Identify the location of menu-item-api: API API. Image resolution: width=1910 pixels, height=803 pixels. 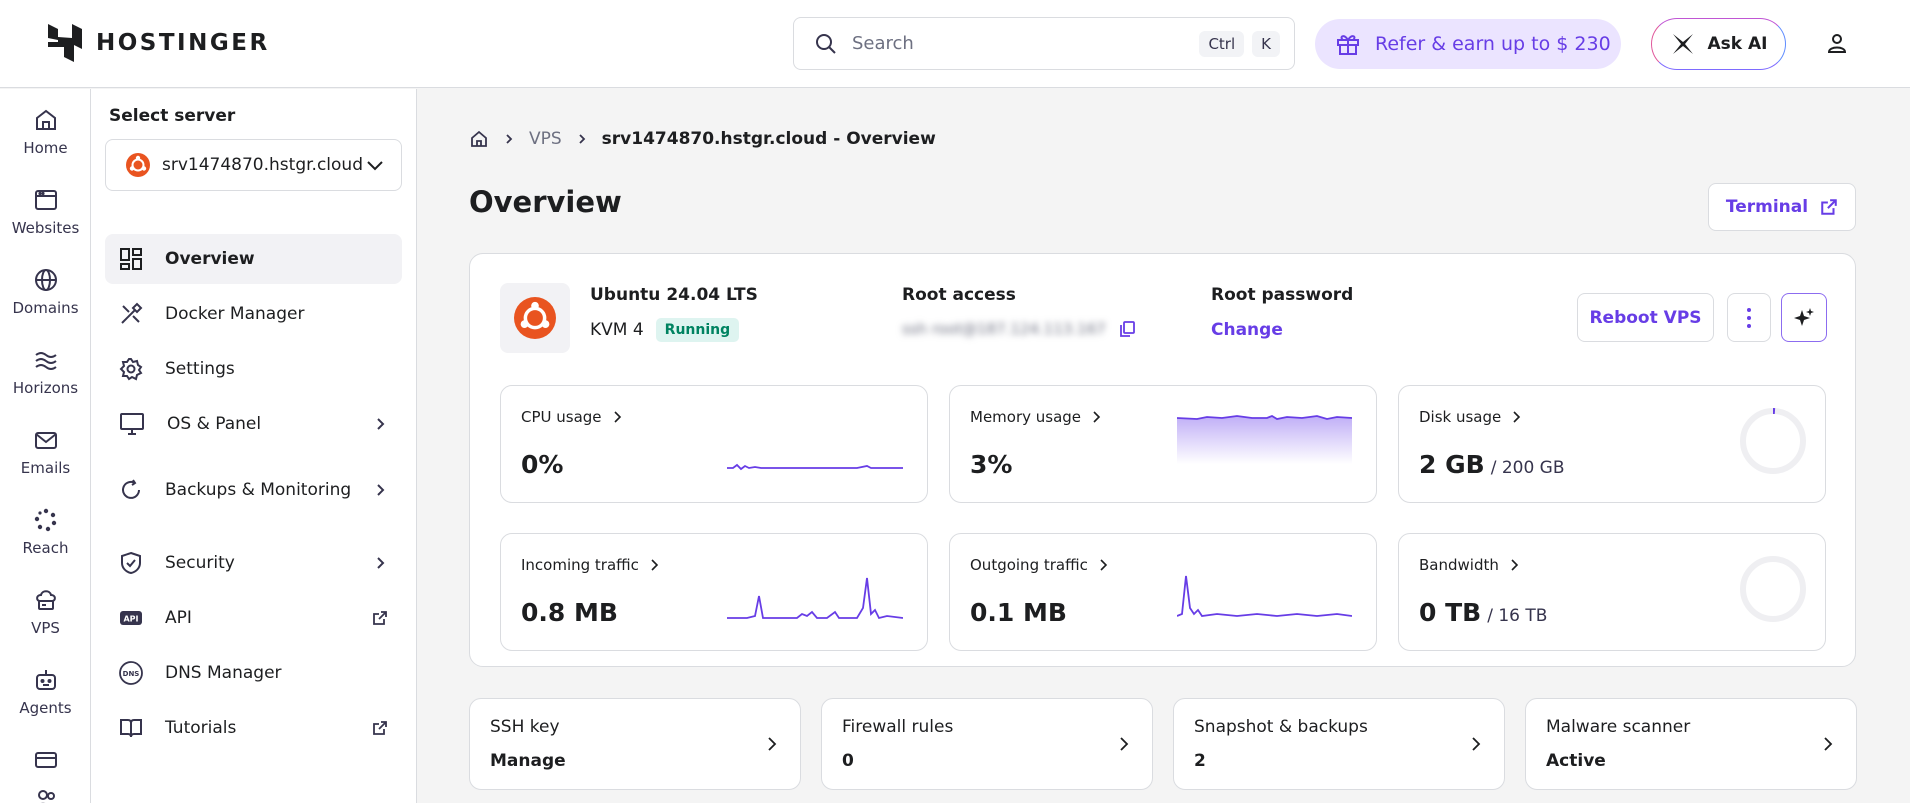
(253, 618).